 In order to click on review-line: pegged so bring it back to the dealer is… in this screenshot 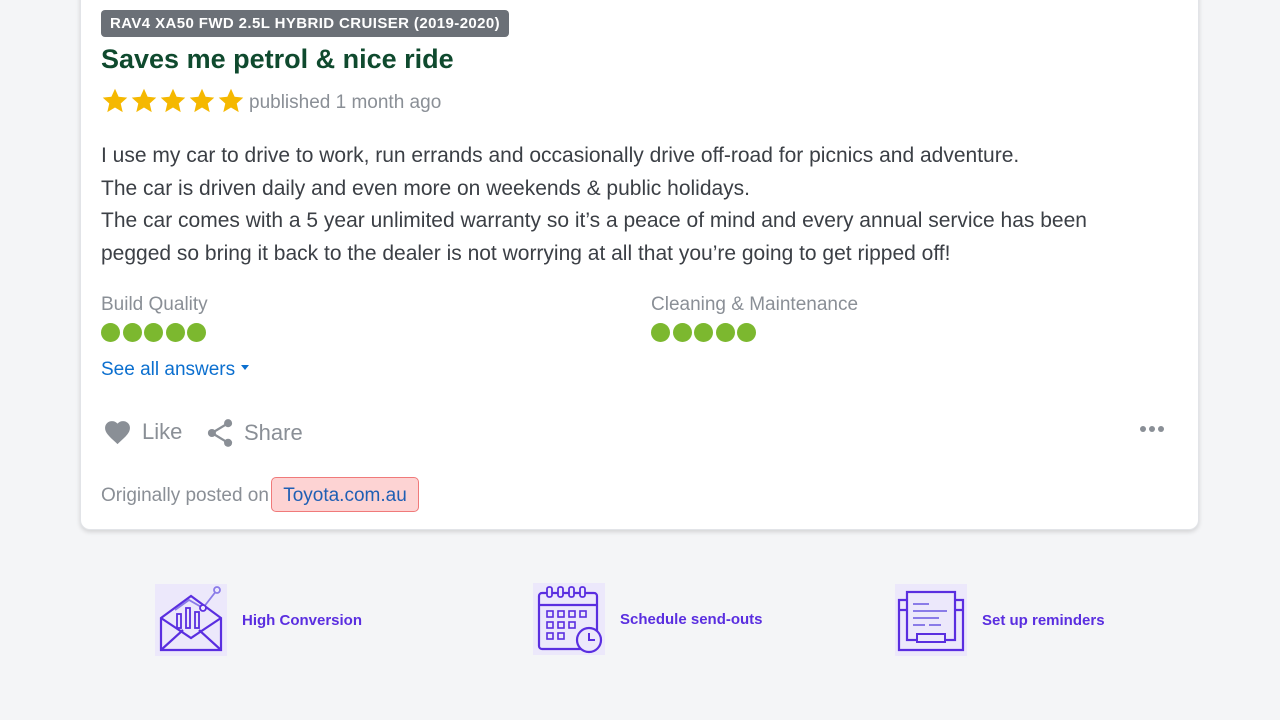, I will do `click(526, 253)`.